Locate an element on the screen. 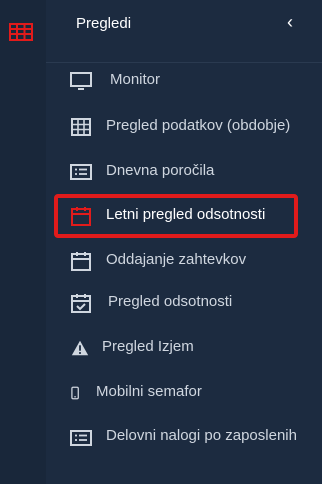 This screenshot has width=322, height=484. sidebar-item-pregled-podatkov: Pregled podatkov (obdobje) is located at coordinates (191, 127).